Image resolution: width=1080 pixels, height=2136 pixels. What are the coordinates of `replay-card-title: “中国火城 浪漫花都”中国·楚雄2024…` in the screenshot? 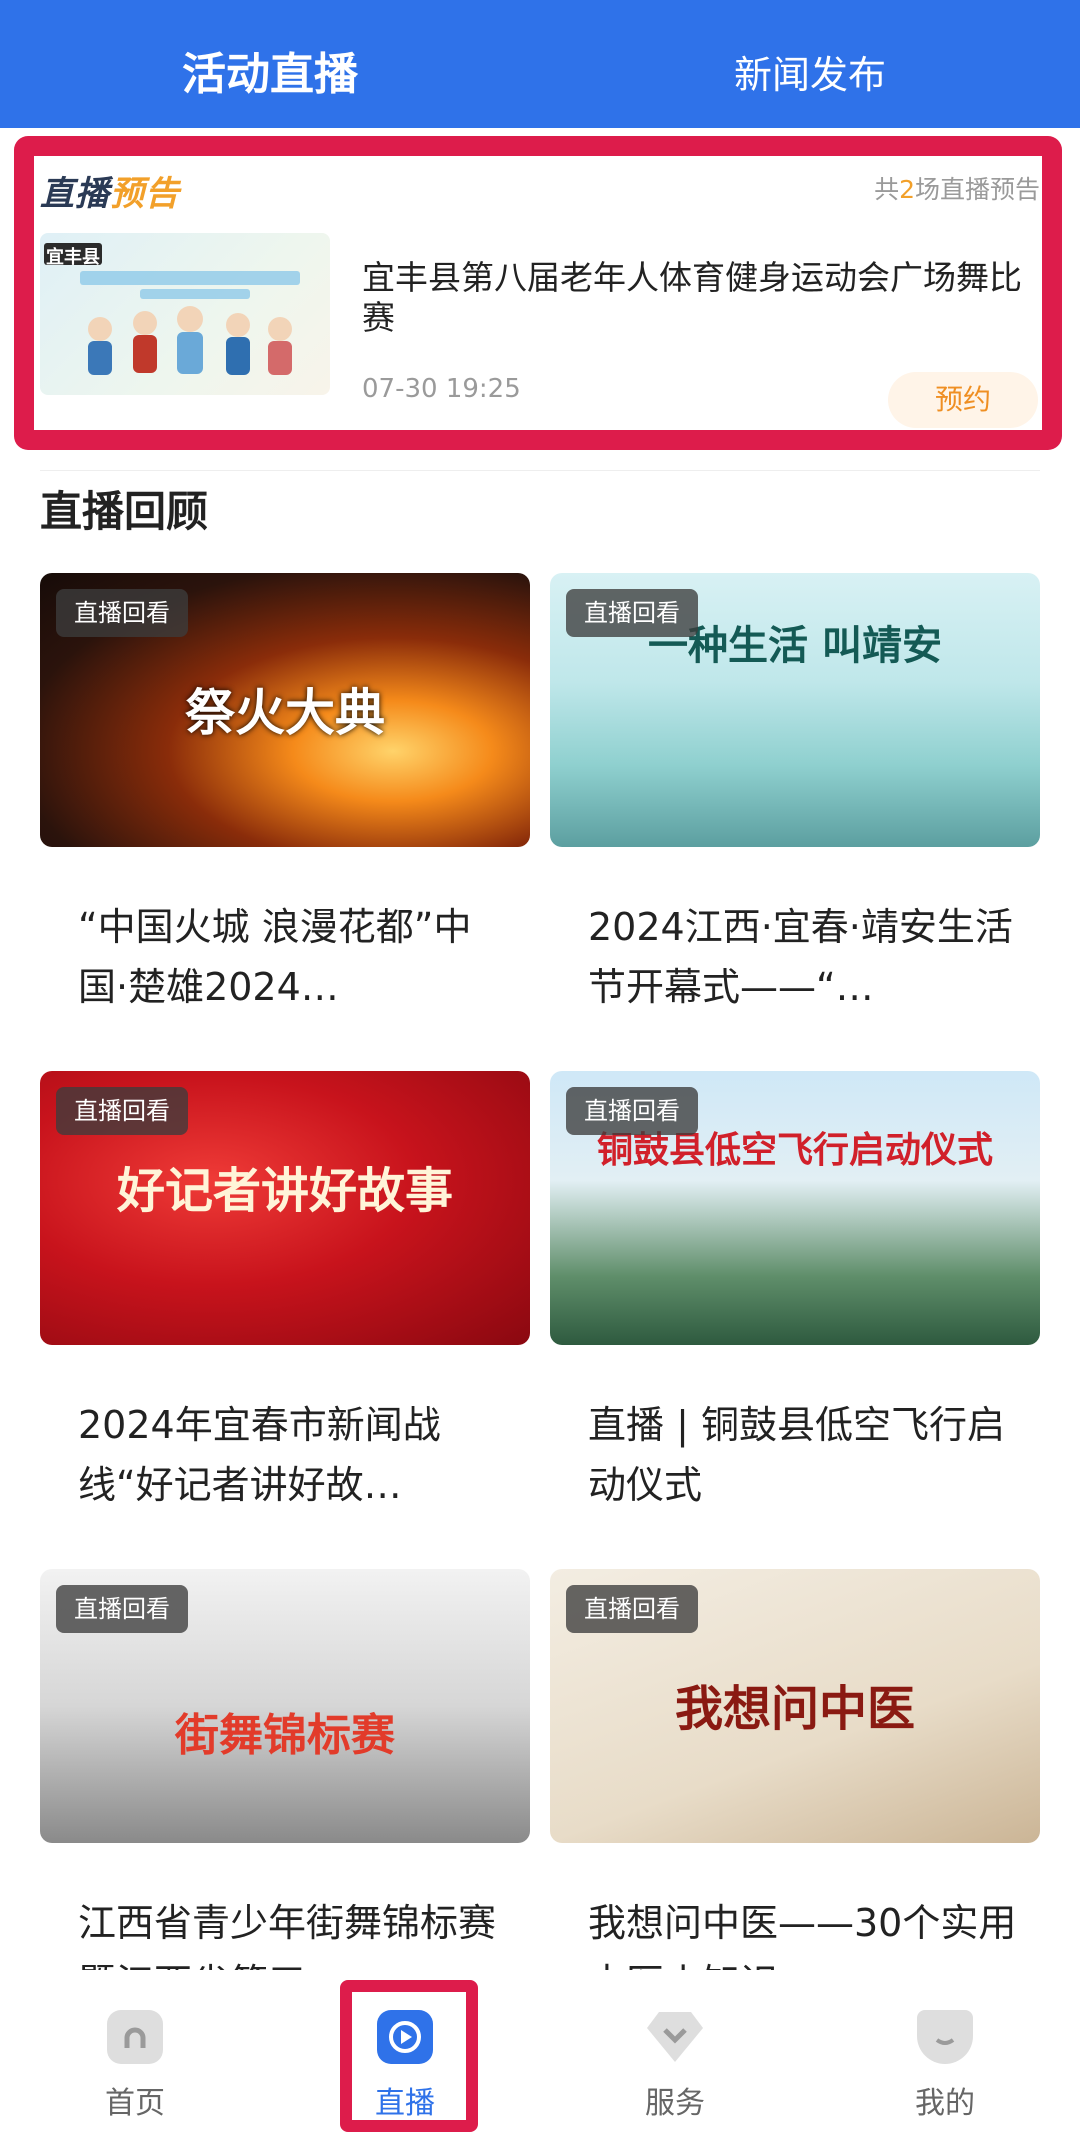 It's located at (293, 957).